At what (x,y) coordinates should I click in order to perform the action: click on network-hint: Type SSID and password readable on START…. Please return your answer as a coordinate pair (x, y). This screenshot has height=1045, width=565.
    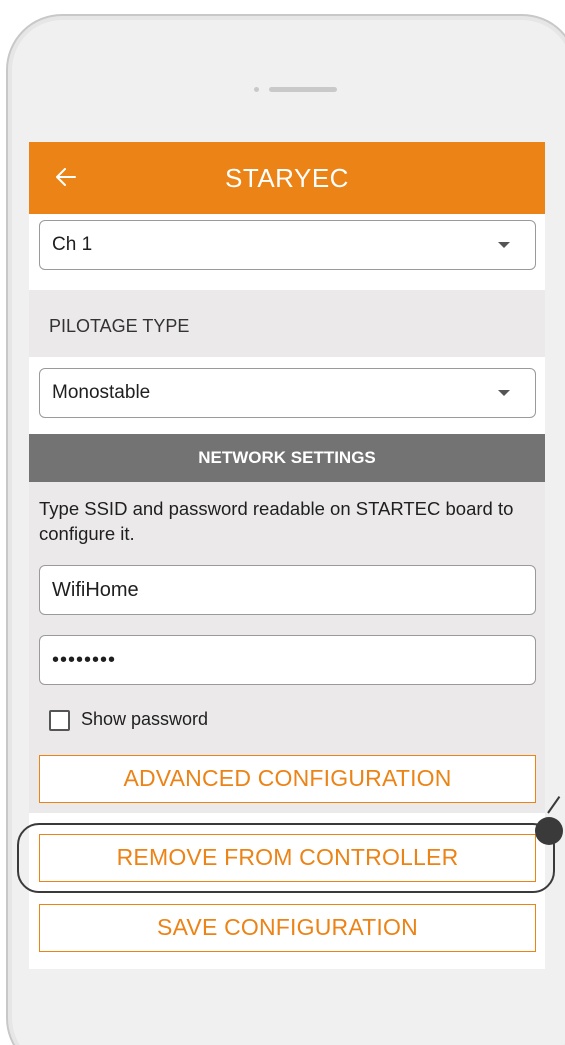
    Looking at the image, I should click on (276, 521).